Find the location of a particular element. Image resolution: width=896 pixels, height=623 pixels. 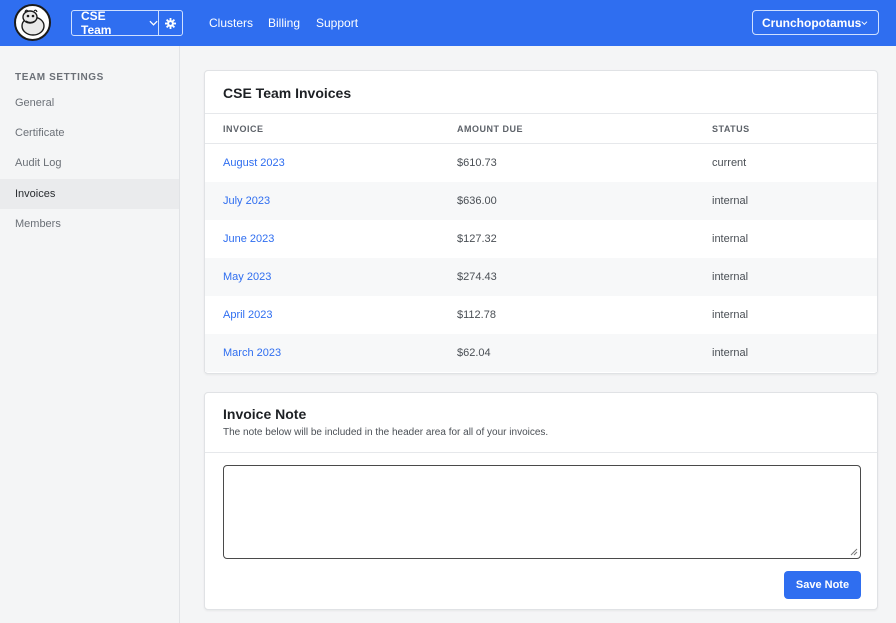

user-name-label: Crunchopotamus is located at coordinates (812, 22).